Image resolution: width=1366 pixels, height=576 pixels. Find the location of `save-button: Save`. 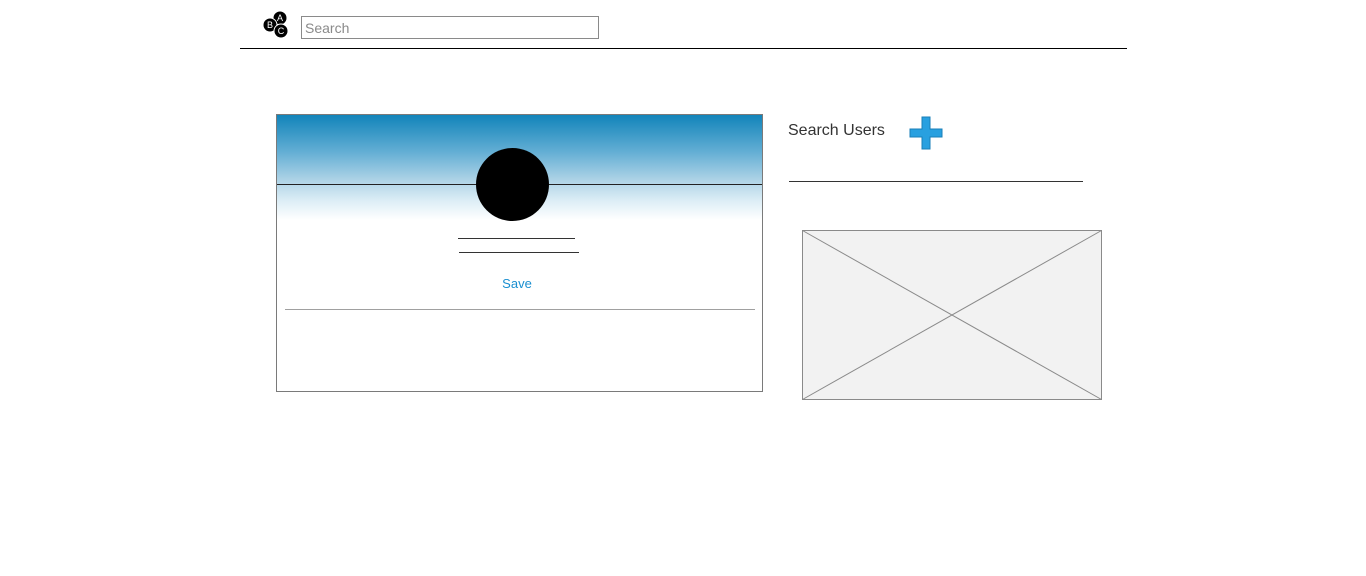

save-button: Save is located at coordinates (517, 283).